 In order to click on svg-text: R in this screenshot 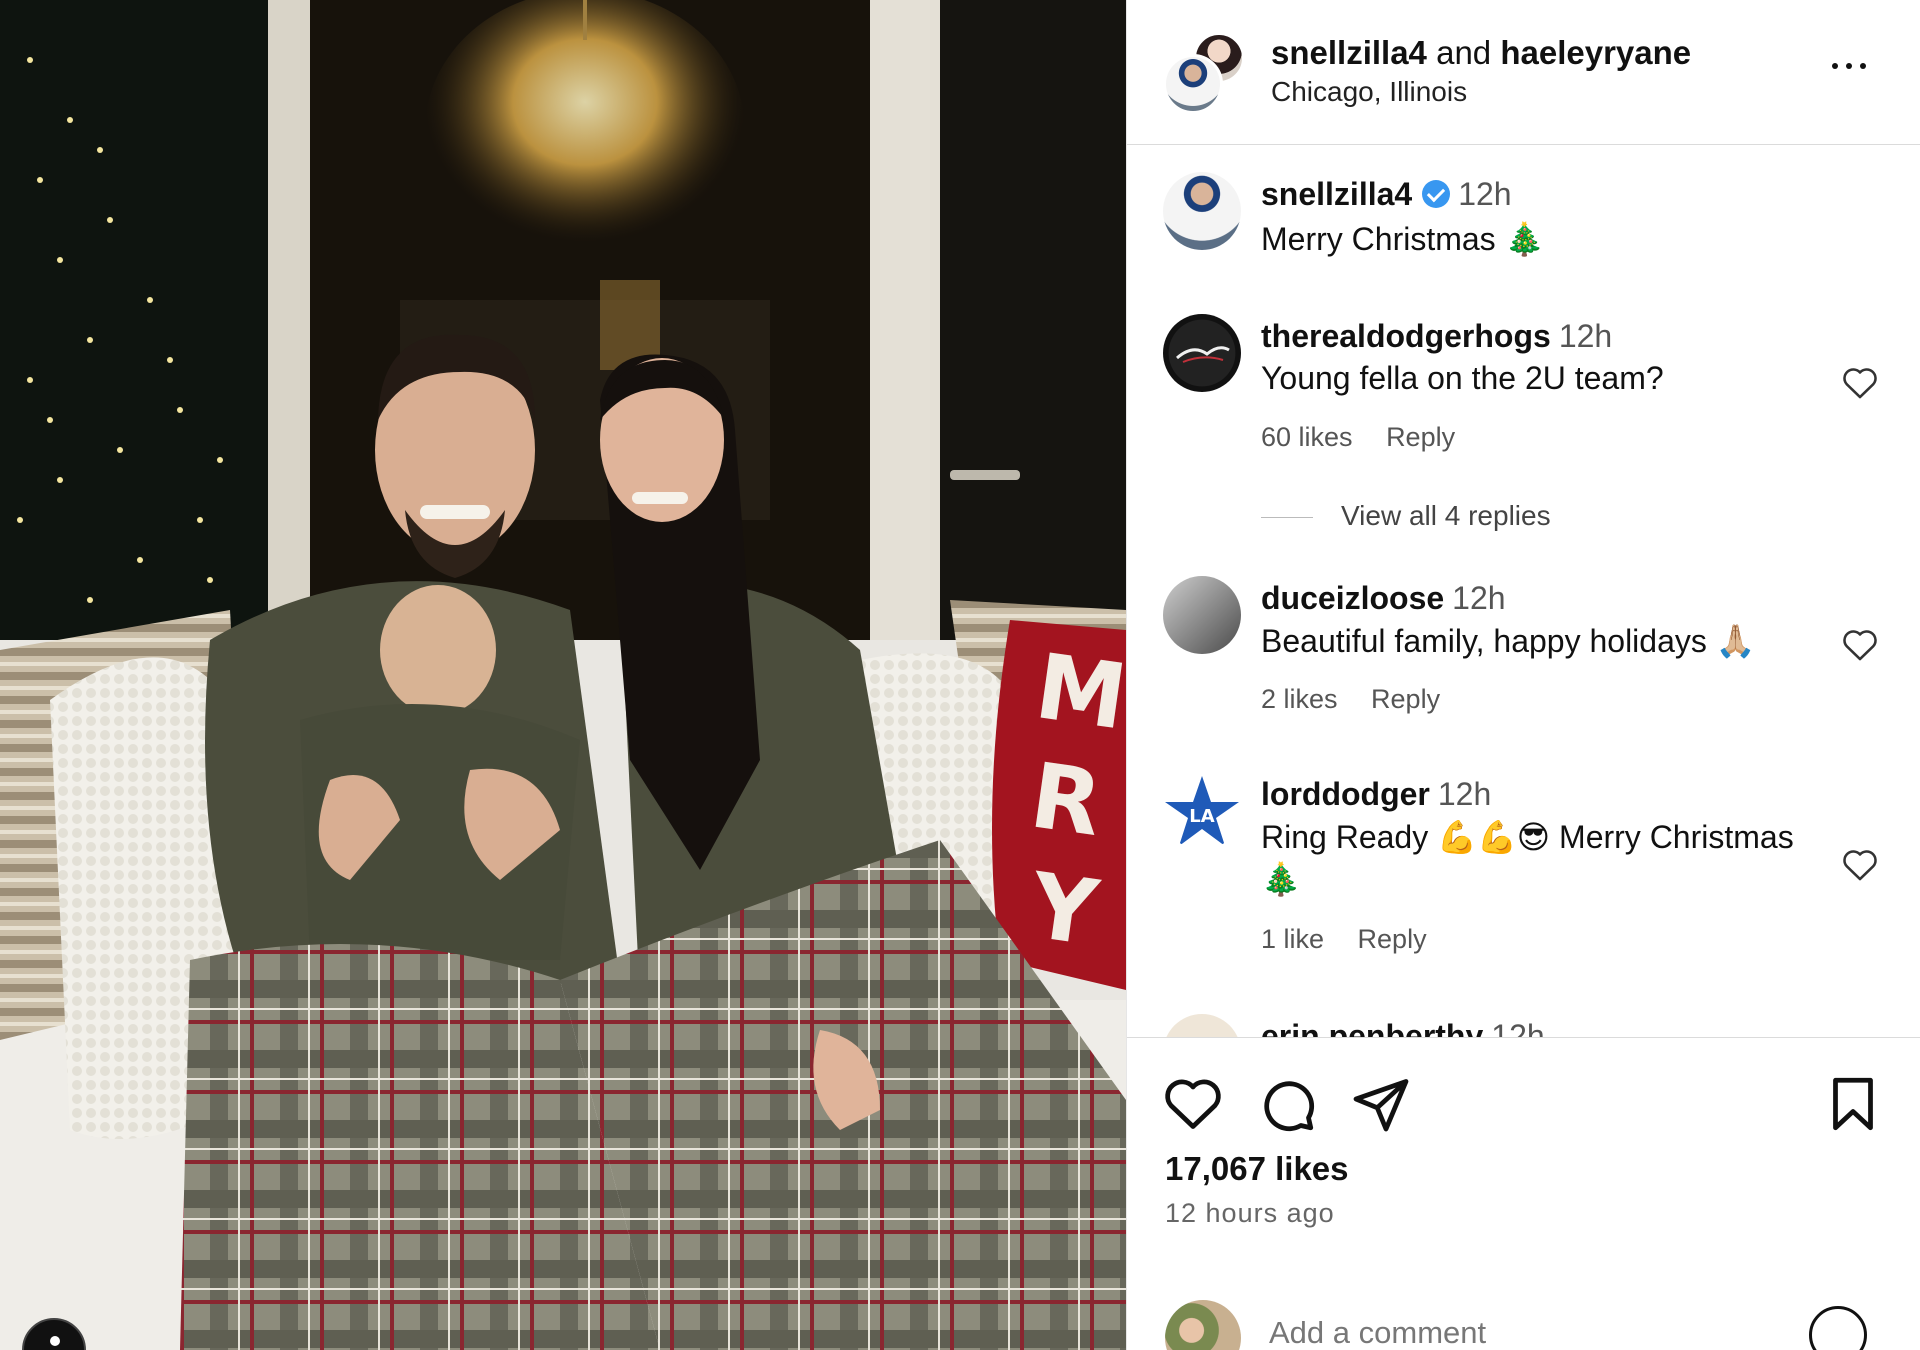, I will do `click(1065, 800)`.